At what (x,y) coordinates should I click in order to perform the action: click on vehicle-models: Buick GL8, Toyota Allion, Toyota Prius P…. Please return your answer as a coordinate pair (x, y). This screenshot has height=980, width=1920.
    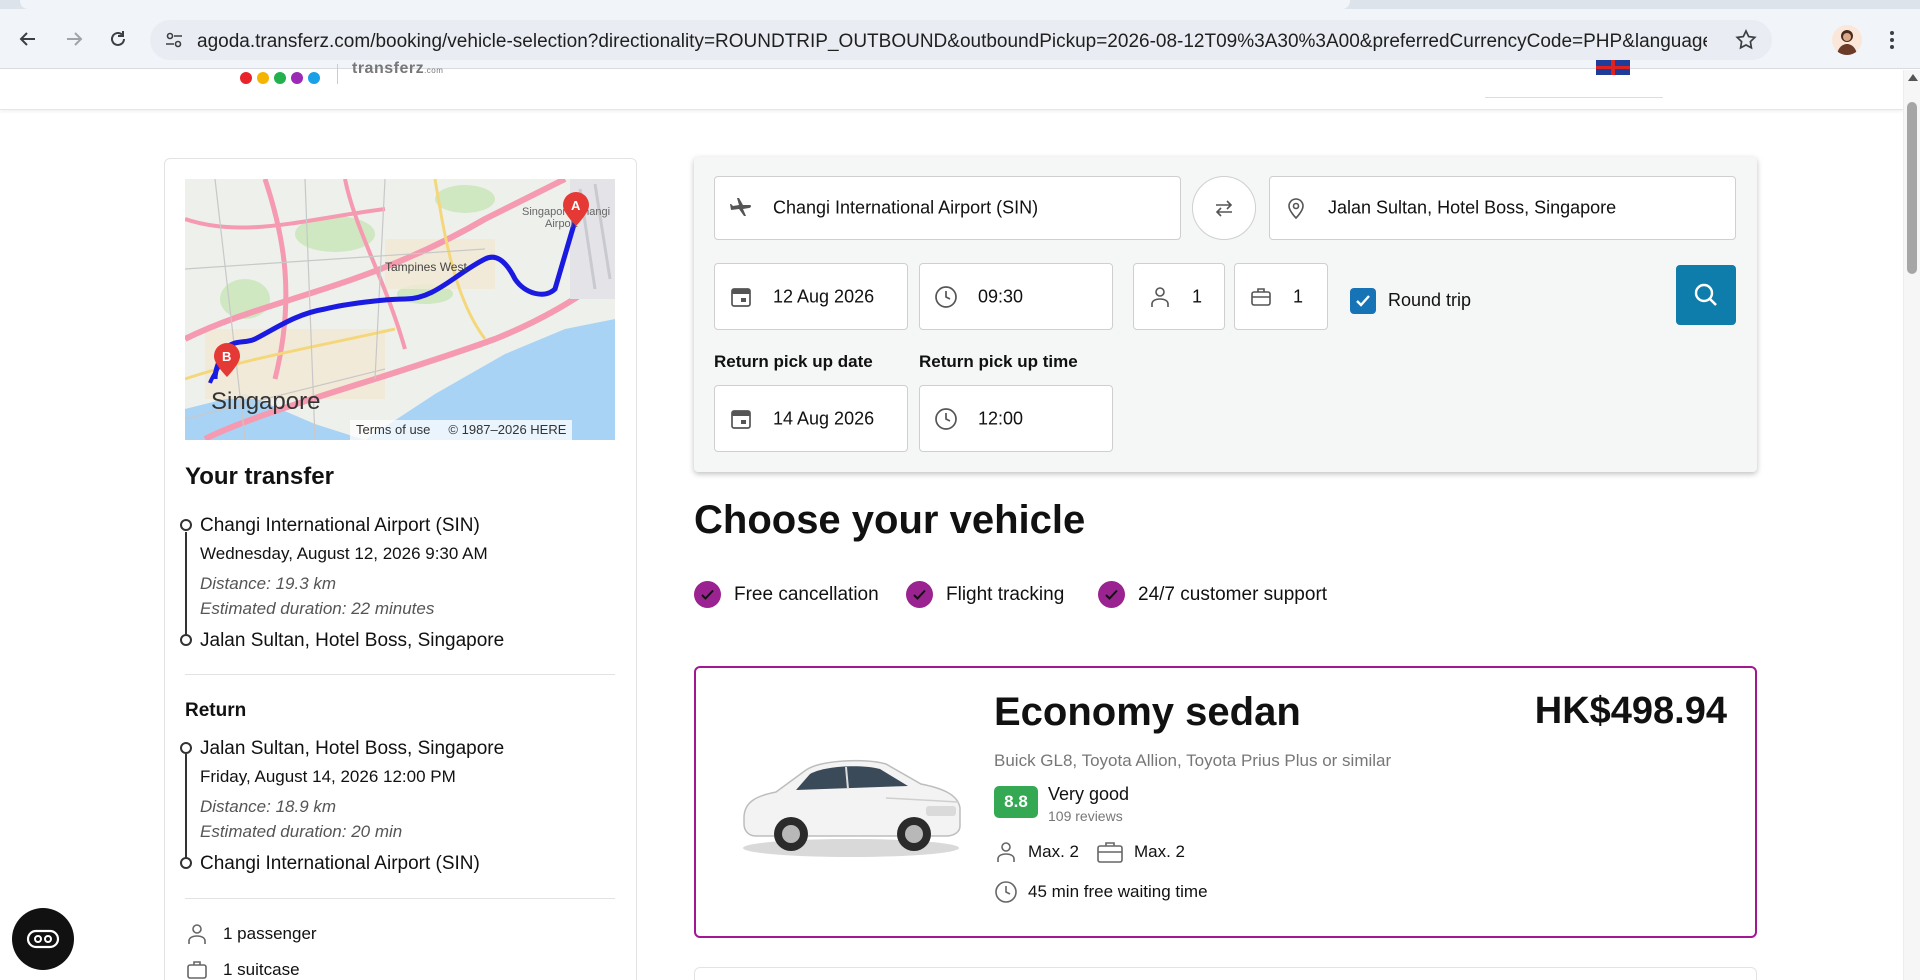
    Looking at the image, I should click on (1193, 760).